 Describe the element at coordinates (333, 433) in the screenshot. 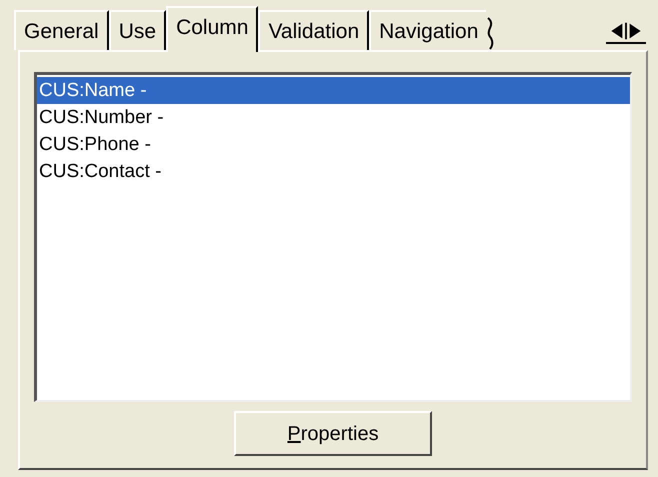

I see `properties-button: Properties` at that location.